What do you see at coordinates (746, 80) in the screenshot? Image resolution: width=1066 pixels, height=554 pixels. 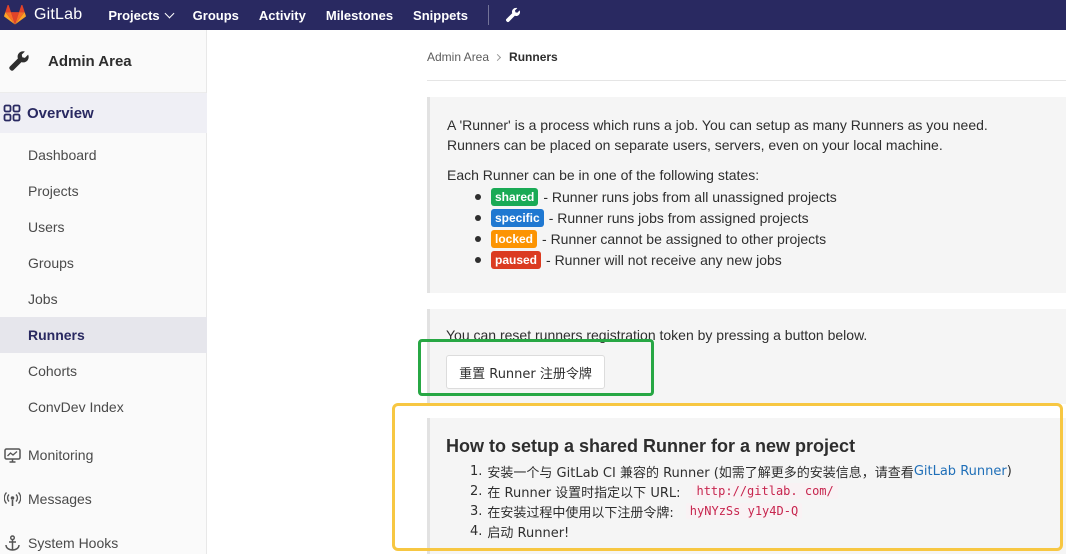 I see `divider` at bounding box center [746, 80].